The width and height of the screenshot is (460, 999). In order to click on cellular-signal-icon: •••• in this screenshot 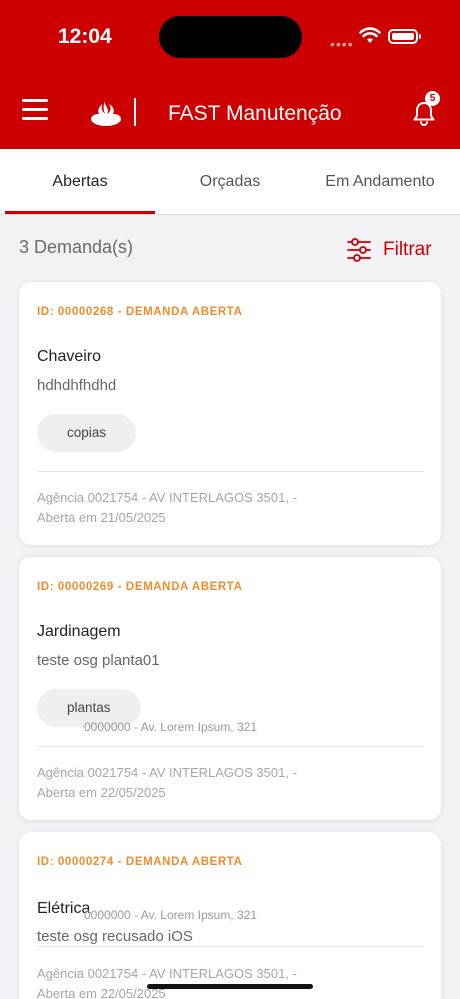, I will do `click(342, 44)`.